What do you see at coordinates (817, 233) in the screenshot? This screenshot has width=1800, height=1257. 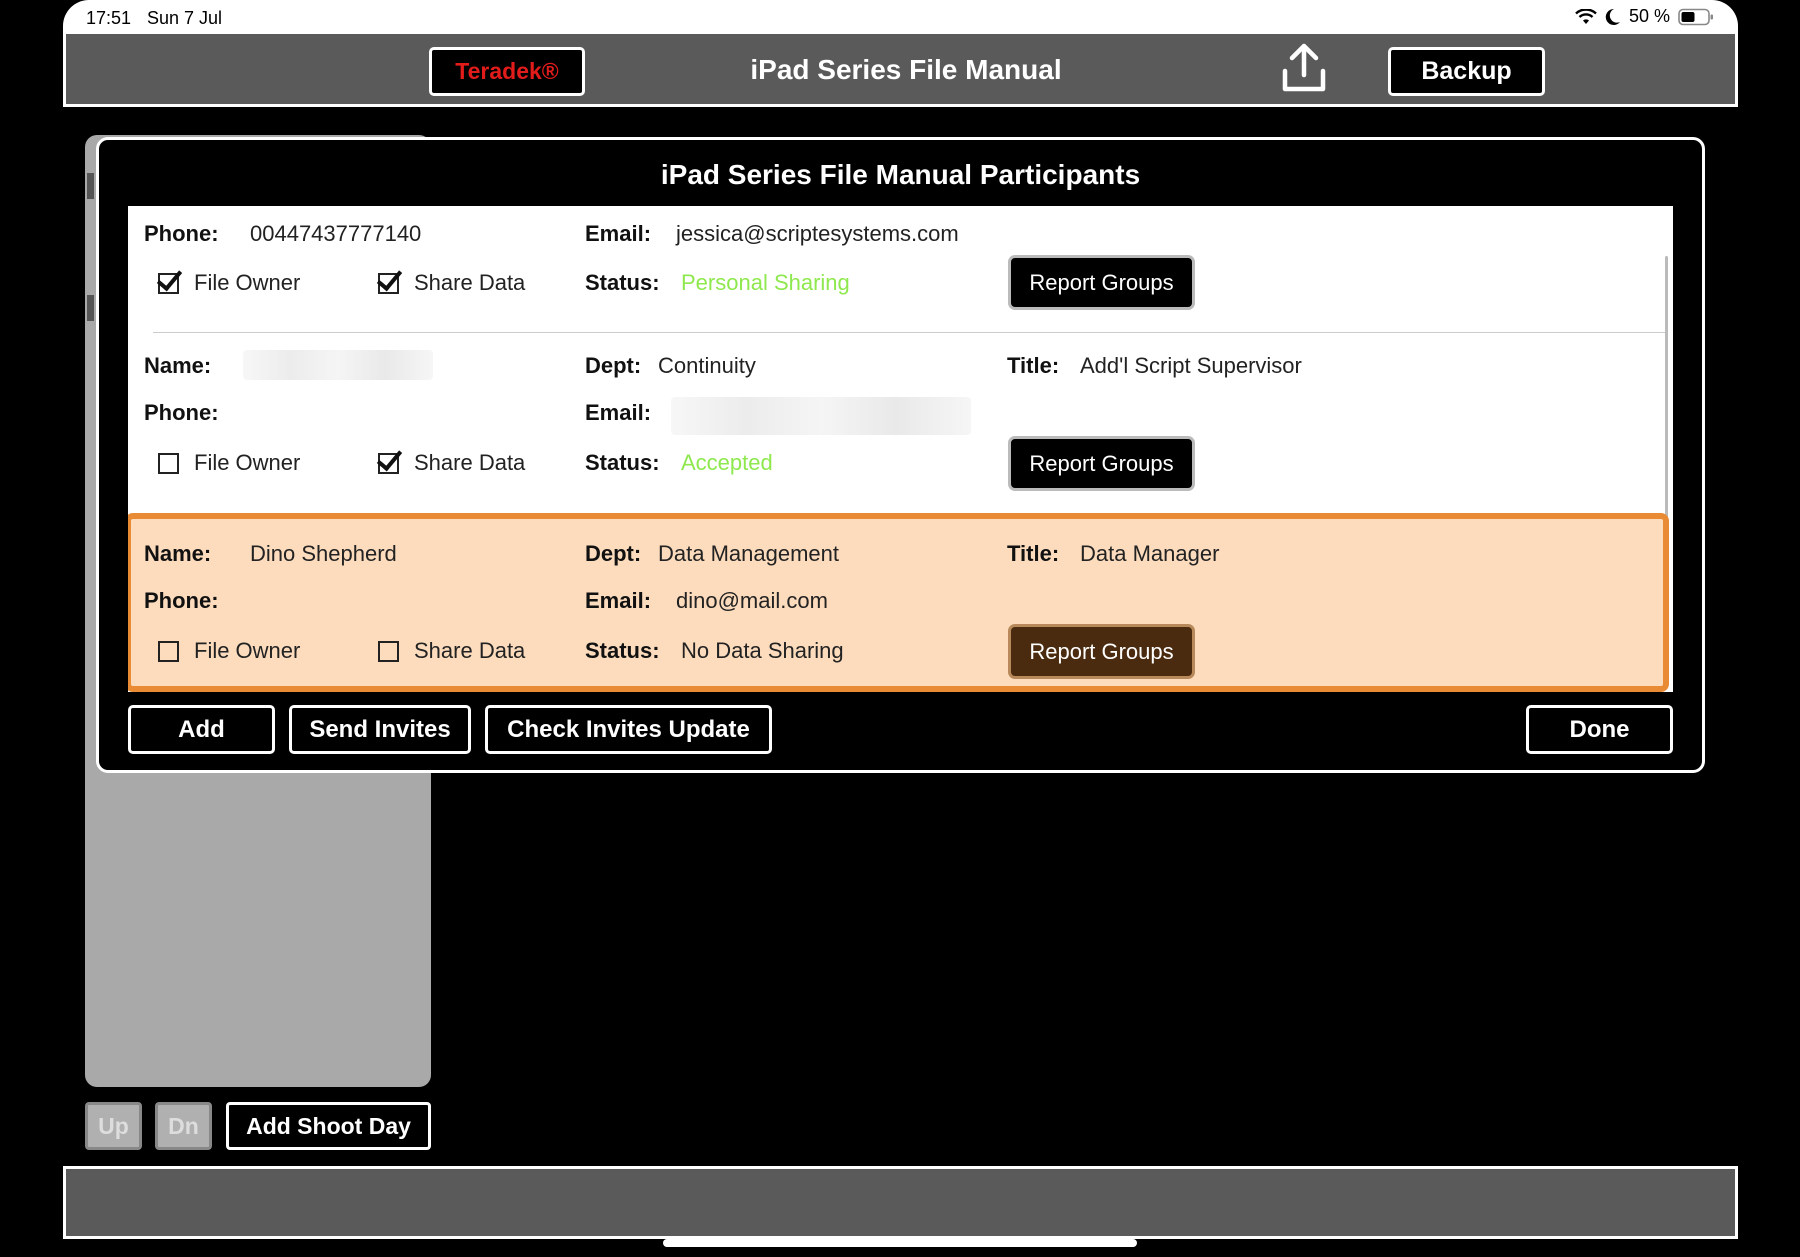 I see `email-value: jessica@scriptesystems.com` at bounding box center [817, 233].